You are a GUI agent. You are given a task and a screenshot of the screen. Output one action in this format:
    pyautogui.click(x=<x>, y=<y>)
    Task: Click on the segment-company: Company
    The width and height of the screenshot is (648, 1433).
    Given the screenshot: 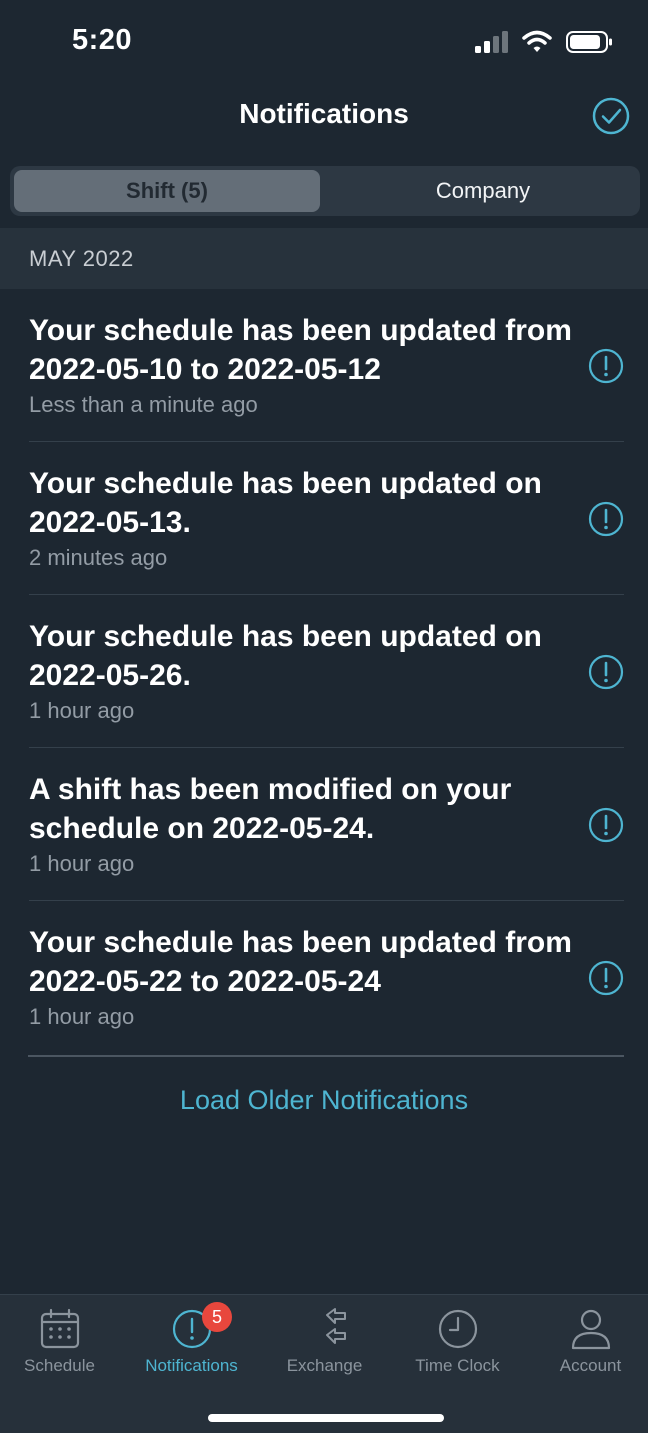 What is the action you would take?
    pyautogui.click(x=483, y=191)
    